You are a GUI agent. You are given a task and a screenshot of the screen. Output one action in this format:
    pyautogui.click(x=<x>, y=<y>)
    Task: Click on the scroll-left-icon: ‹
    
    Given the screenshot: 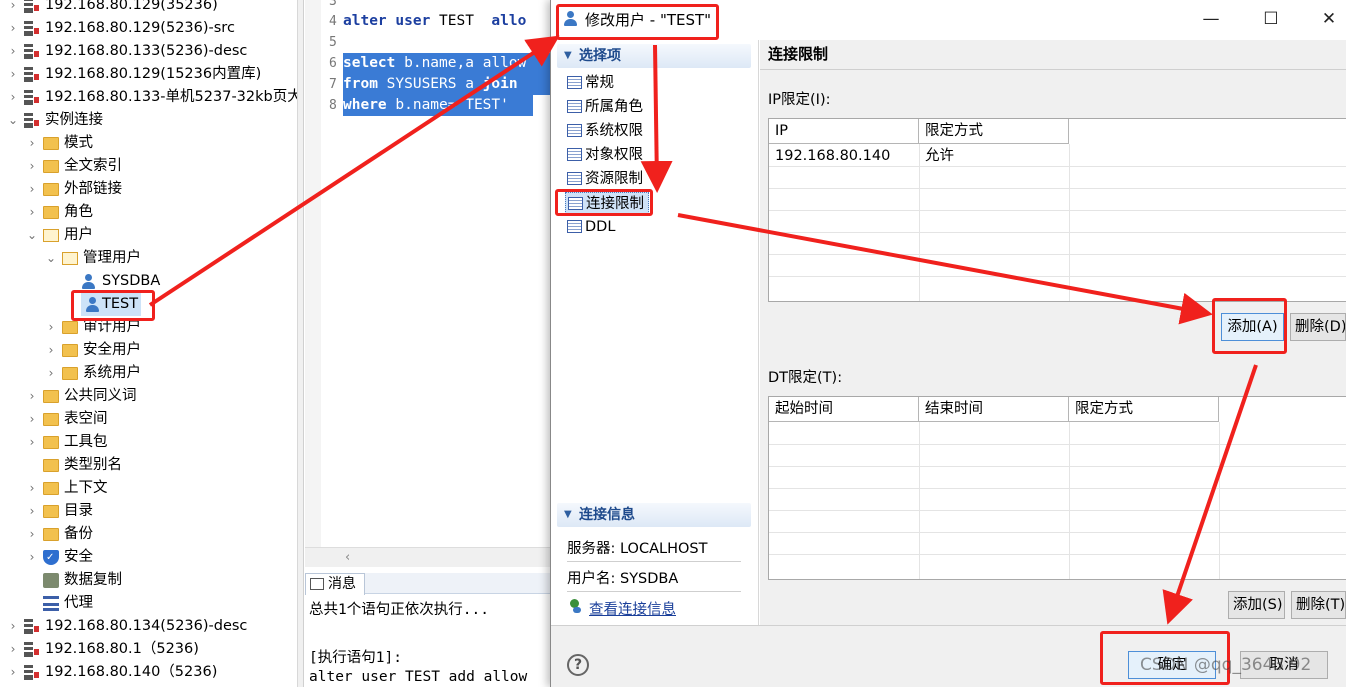 What is the action you would take?
    pyautogui.click(x=347, y=557)
    